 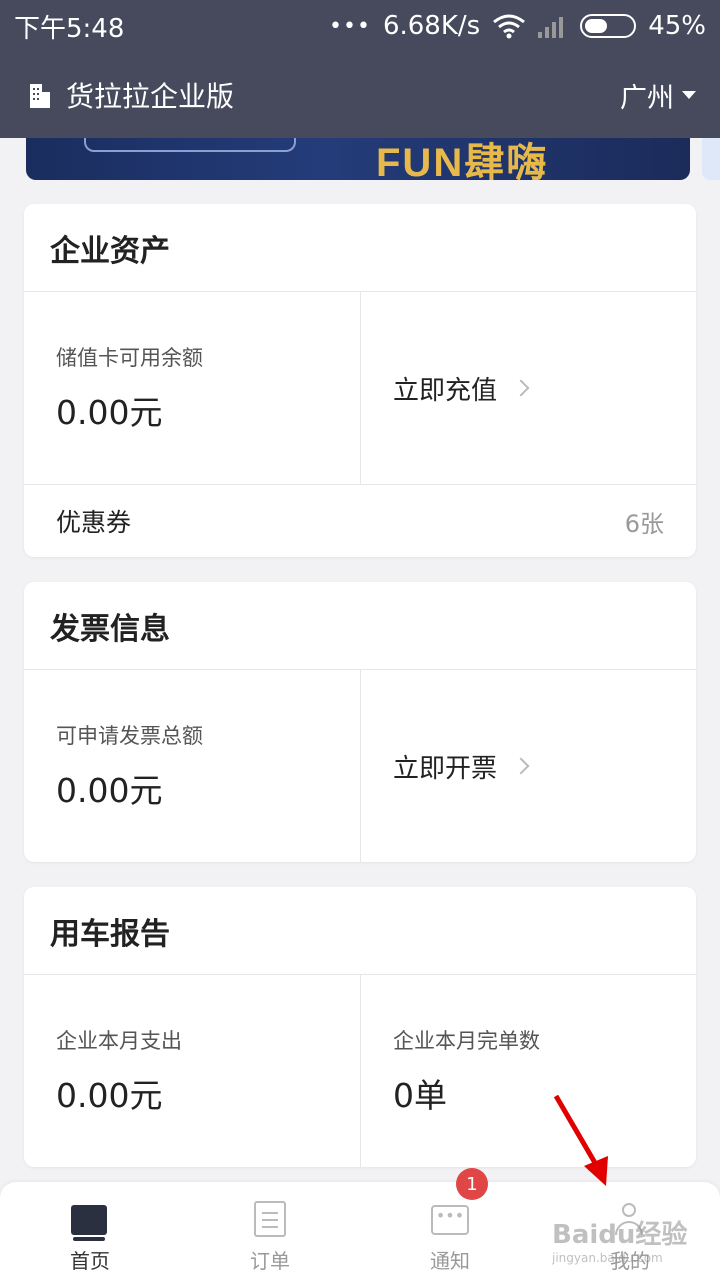 I want to click on recharge-button: 立即充值, so click(x=528, y=388).